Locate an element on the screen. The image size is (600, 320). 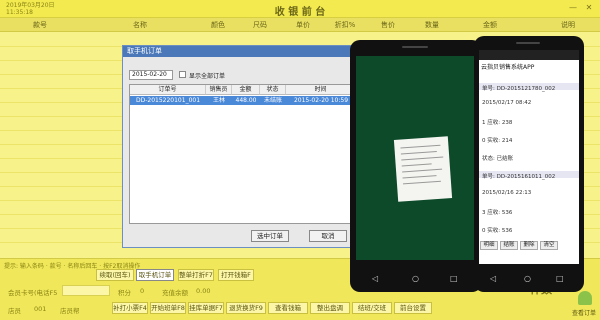
col-name: 名称 is located at coordinates (140, 25).